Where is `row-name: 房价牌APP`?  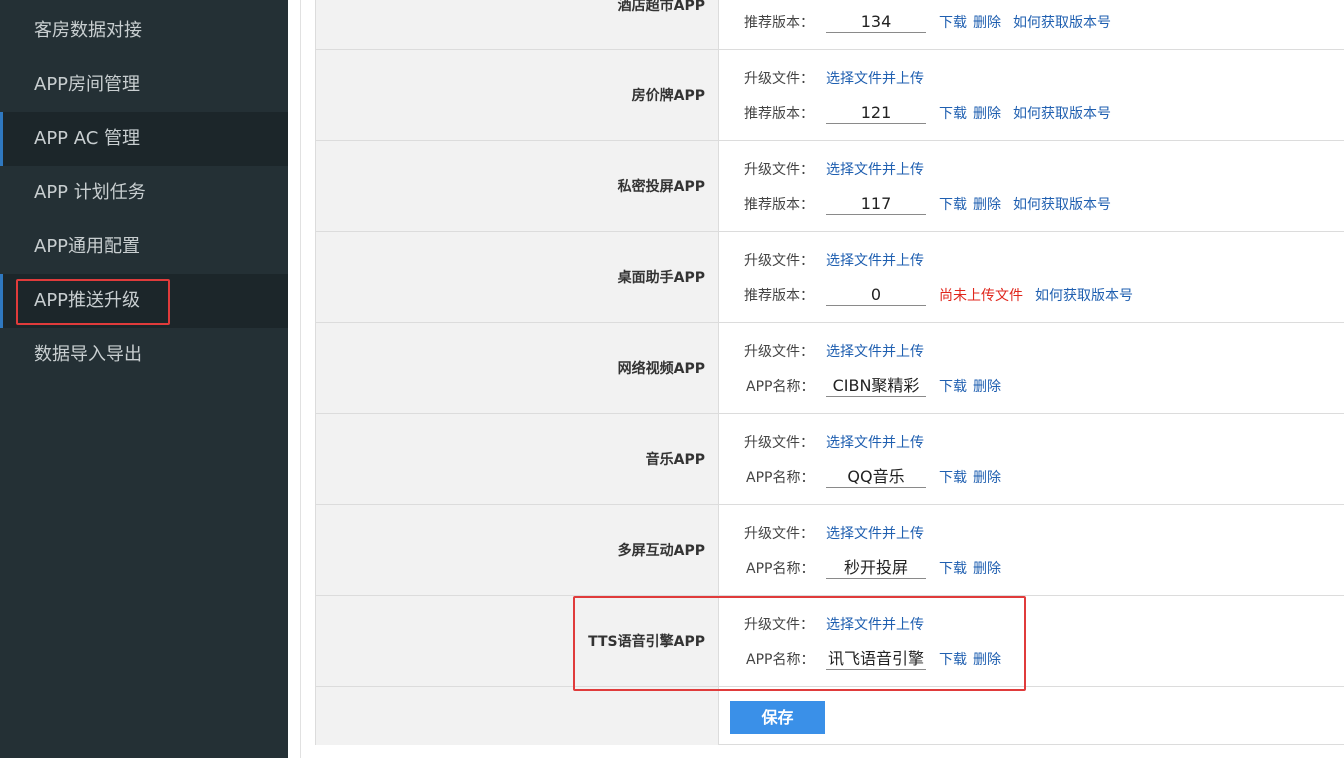
row-name: 房价牌APP is located at coordinates (668, 96).